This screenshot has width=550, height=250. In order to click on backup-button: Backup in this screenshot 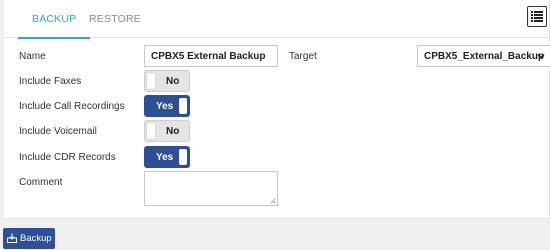, I will do `click(29, 238)`.